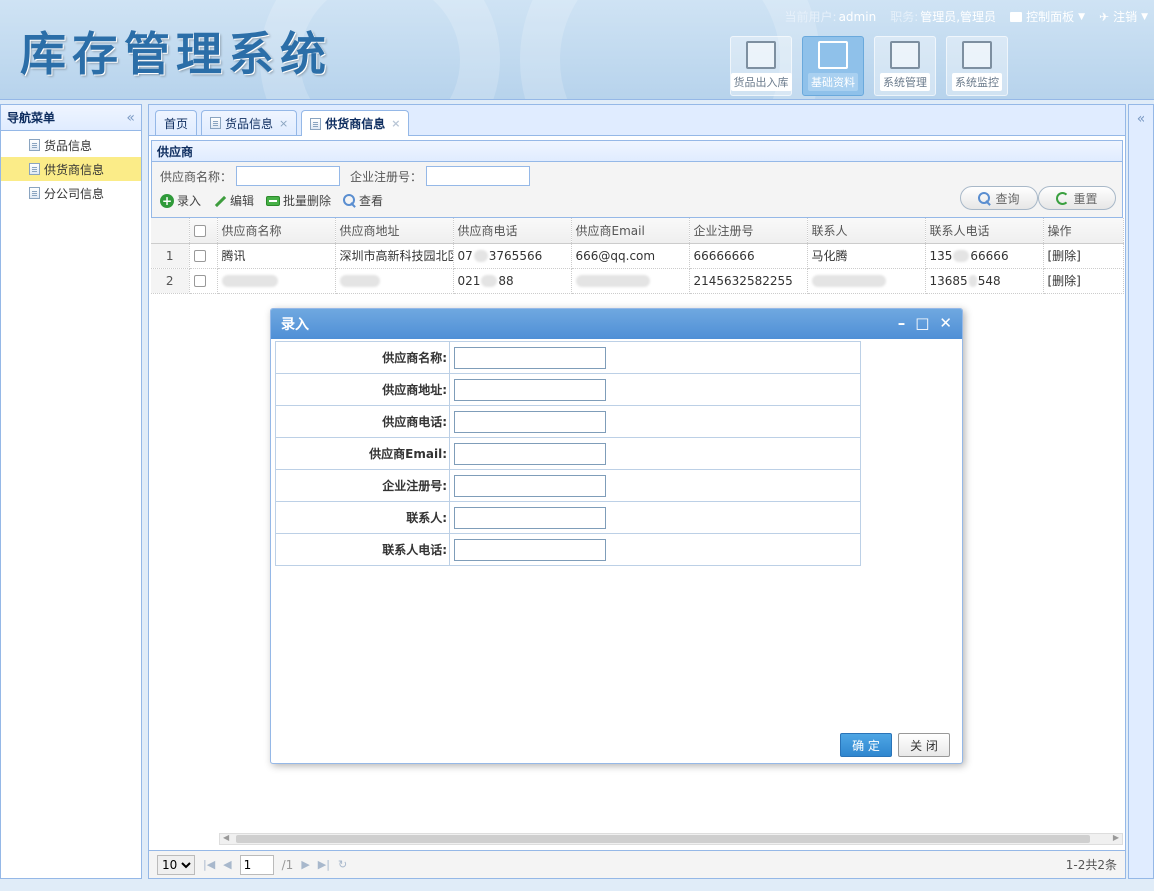 The width and height of the screenshot is (1154, 891). I want to click on query-buttons: 查询 重置, so click(1038, 198).